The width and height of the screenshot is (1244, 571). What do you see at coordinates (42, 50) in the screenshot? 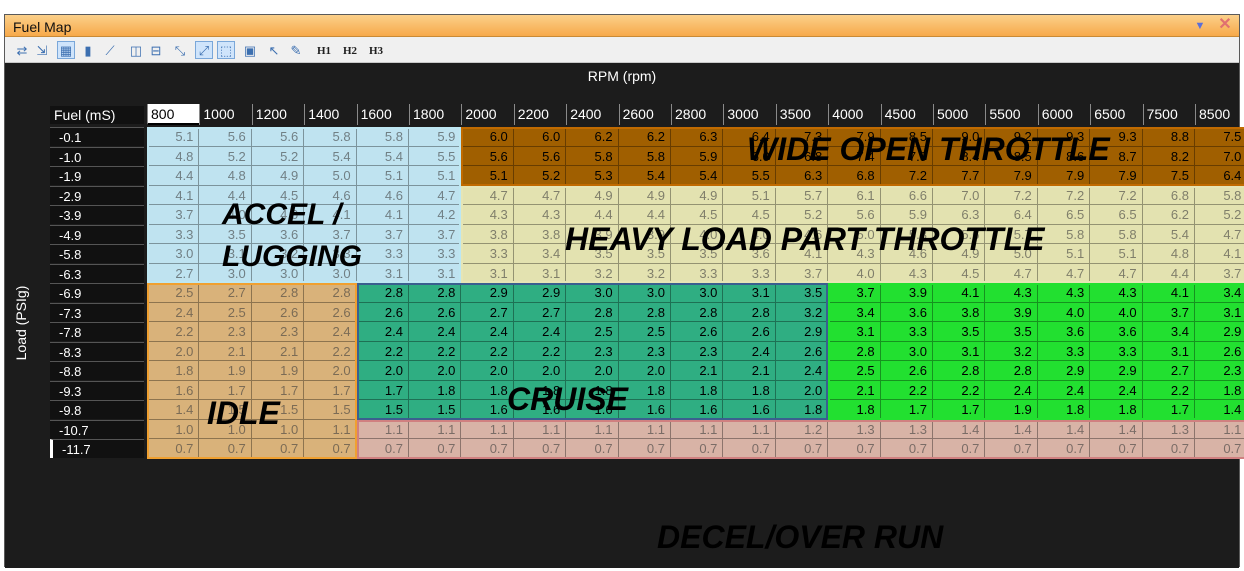
I see `export-icon: ⇲` at bounding box center [42, 50].